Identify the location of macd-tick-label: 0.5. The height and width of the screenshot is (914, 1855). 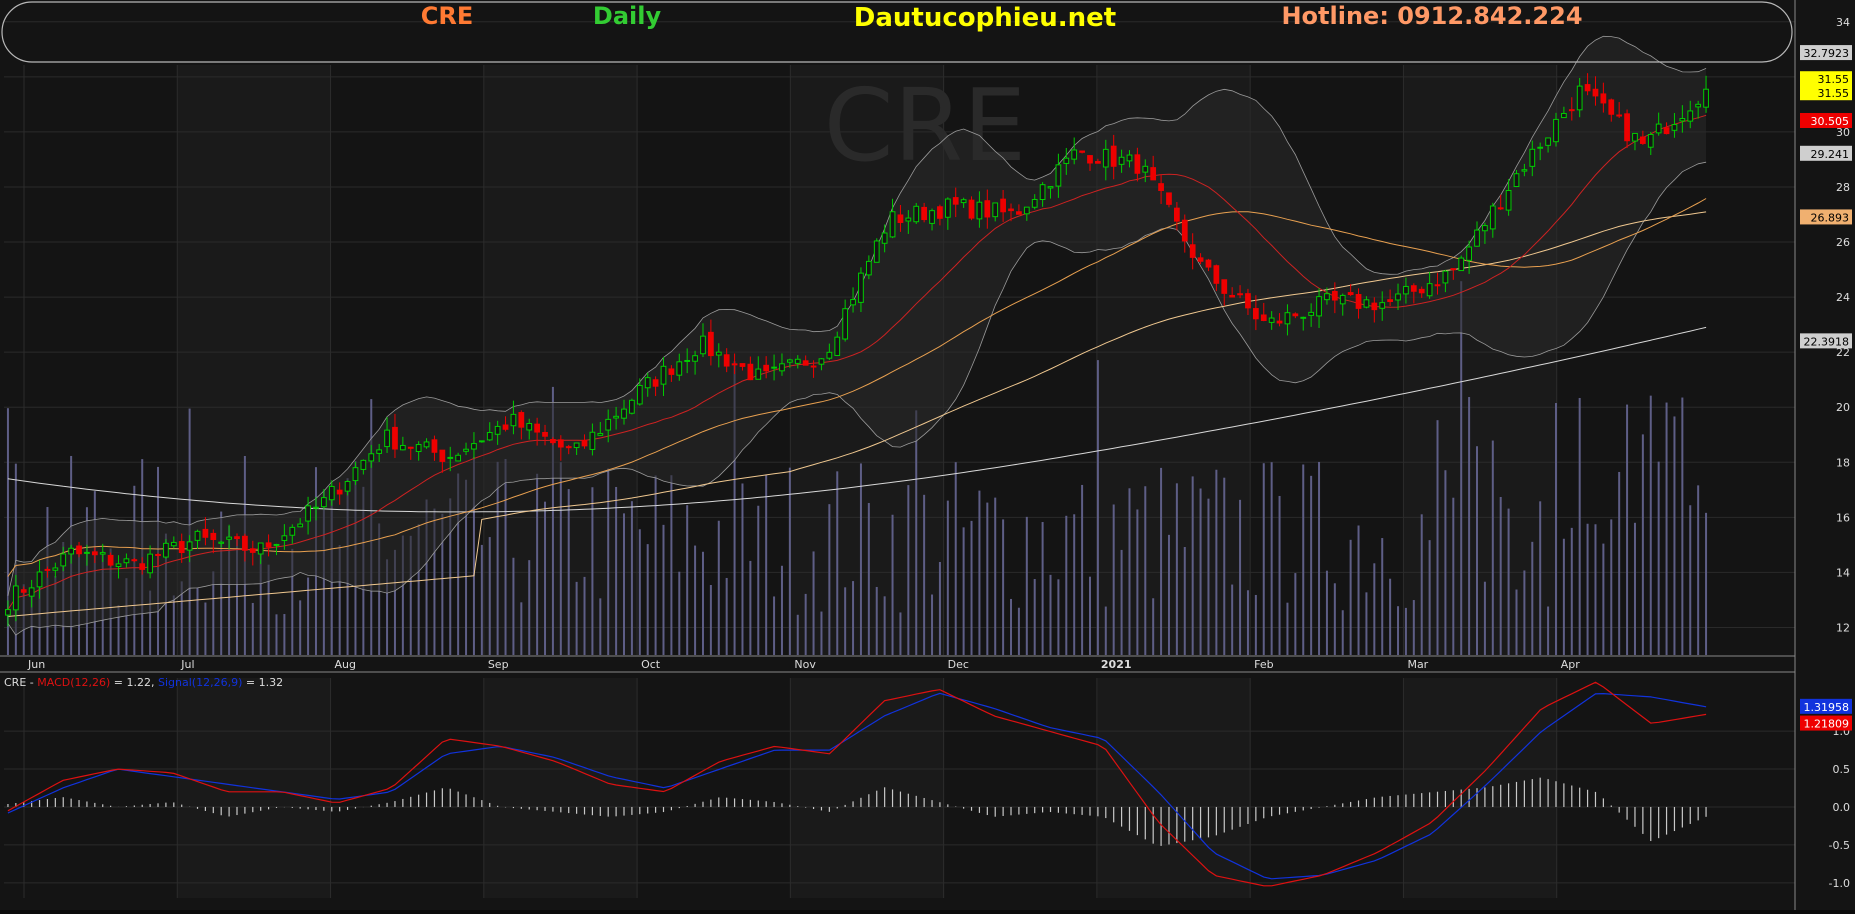
(1842, 769).